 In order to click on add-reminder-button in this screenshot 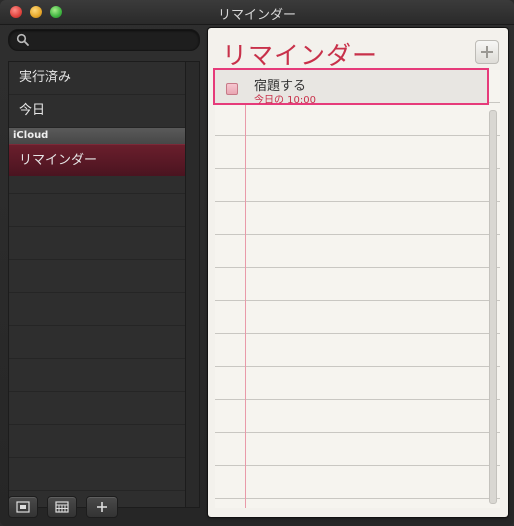, I will do `click(487, 52)`.